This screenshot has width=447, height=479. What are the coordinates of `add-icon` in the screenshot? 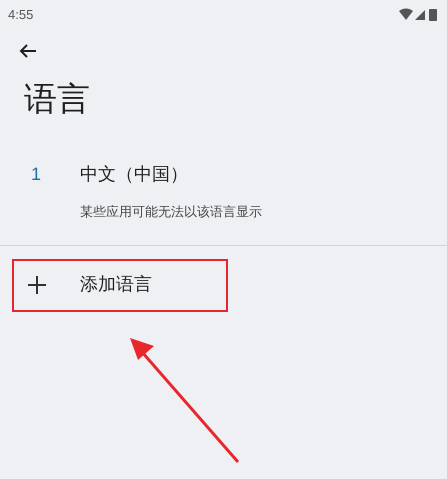 It's located at (37, 285).